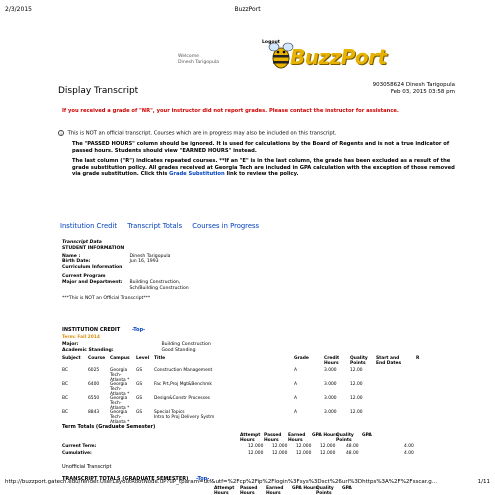  Describe the element at coordinates (91, 330) in the screenshot. I see `institution-credit-label: INSTITUTION CREDIT` at that location.